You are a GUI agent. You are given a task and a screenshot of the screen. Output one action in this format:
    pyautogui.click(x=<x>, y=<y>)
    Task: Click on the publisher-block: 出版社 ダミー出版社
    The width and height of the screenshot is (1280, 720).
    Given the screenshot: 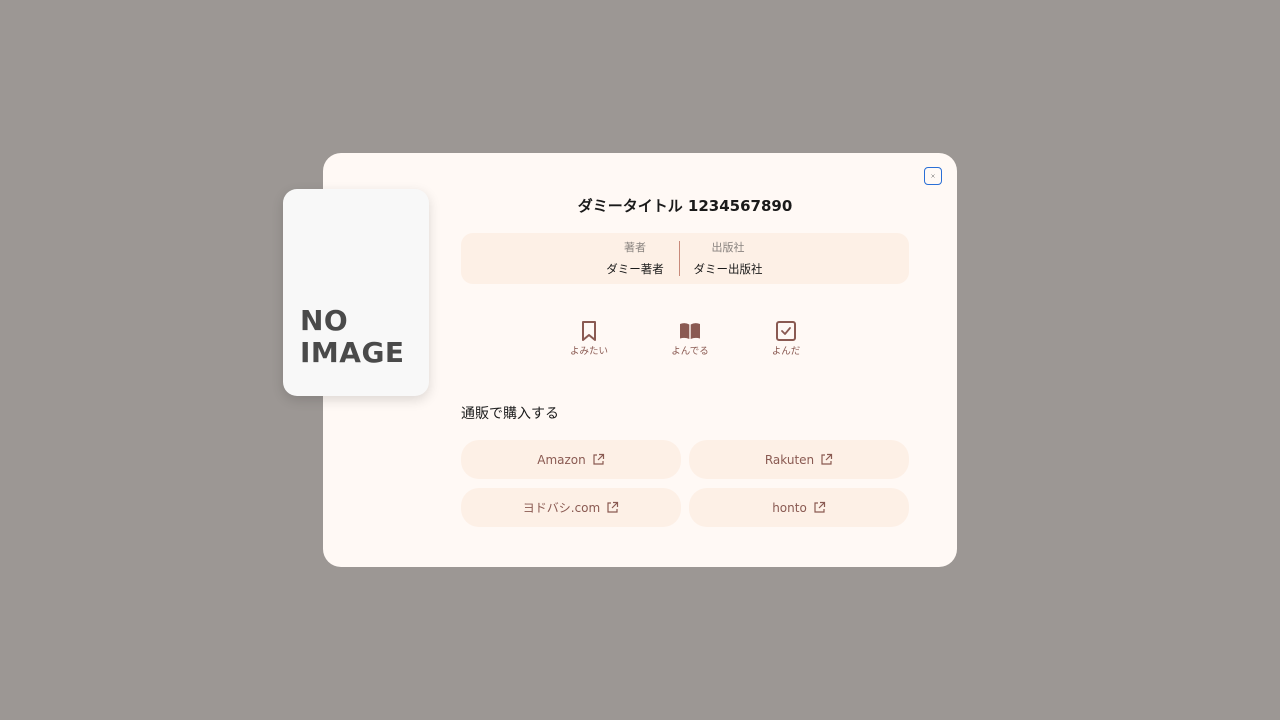 What is the action you would take?
    pyautogui.click(x=728, y=259)
    